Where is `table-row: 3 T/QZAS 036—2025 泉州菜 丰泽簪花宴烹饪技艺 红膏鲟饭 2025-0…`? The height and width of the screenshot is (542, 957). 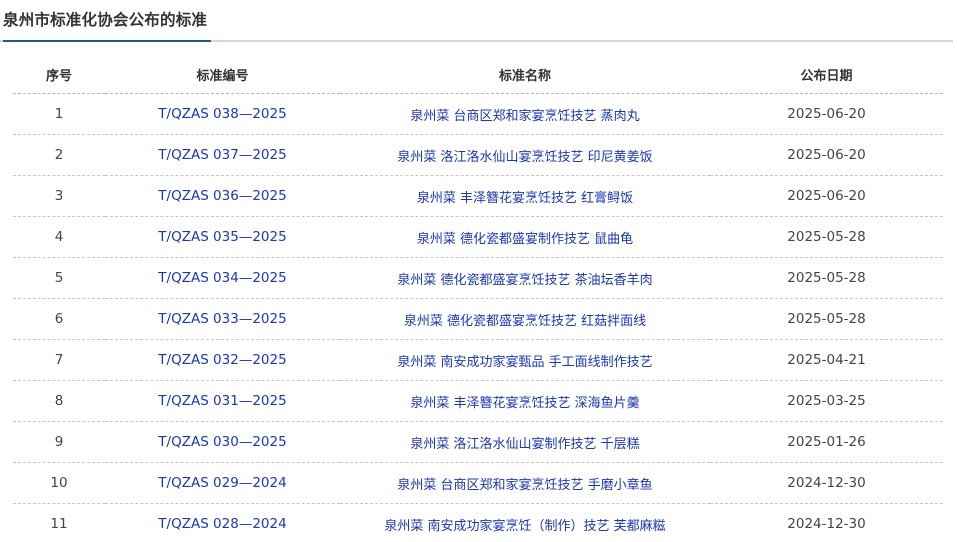
table-row: 3 T/QZAS 036—2025 泉州菜 丰泽簪花宴烹饪技艺 红膏鲟饭 2025-0… is located at coordinates (478, 196).